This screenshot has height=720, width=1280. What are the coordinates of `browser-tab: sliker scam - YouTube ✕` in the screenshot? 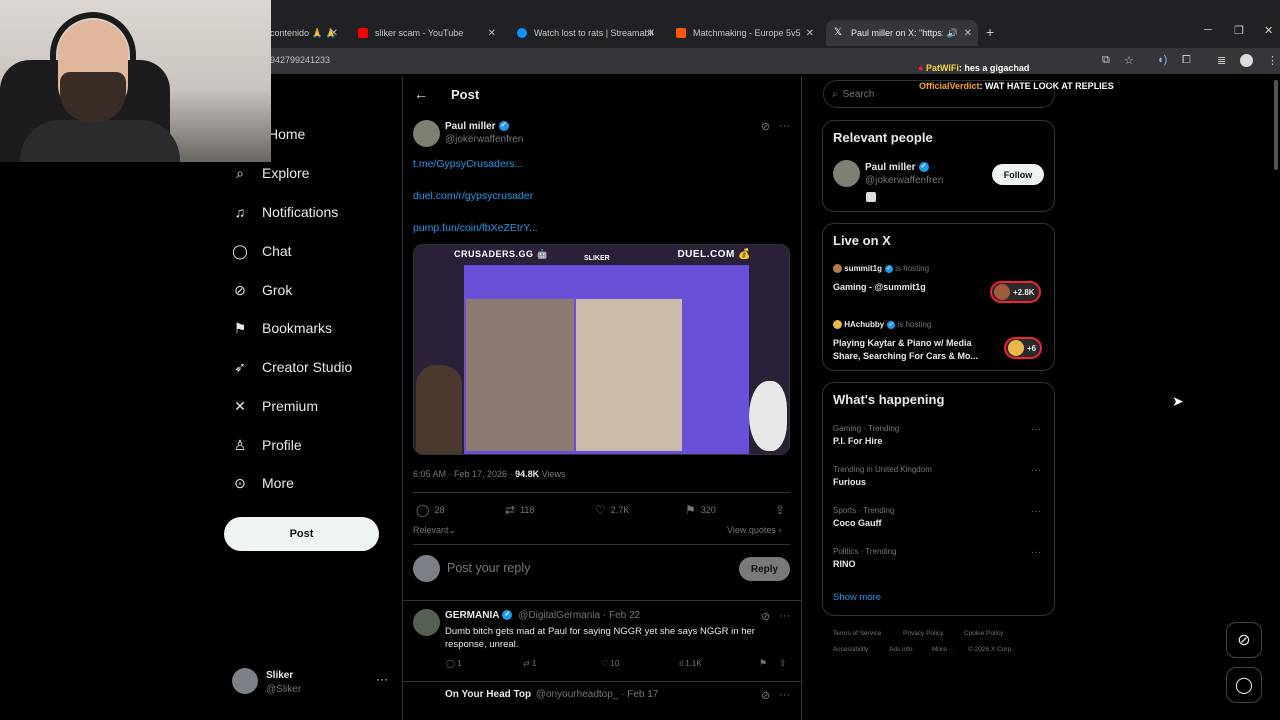 It's located at (426, 33).